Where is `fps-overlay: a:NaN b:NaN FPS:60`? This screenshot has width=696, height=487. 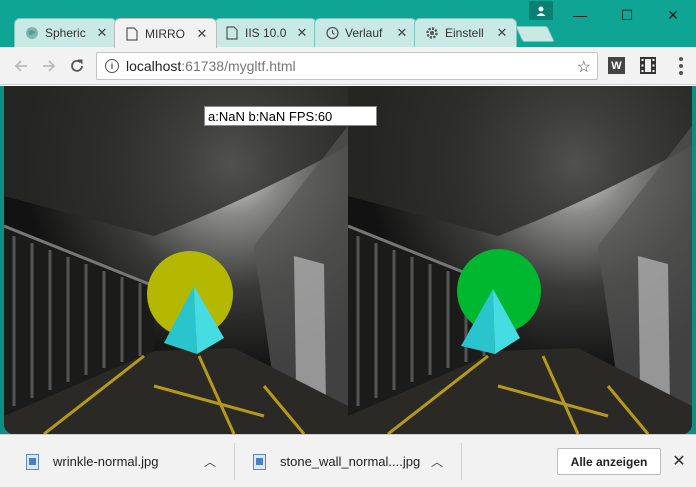 fps-overlay: a:NaN b:NaN FPS:60 is located at coordinates (290, 116).